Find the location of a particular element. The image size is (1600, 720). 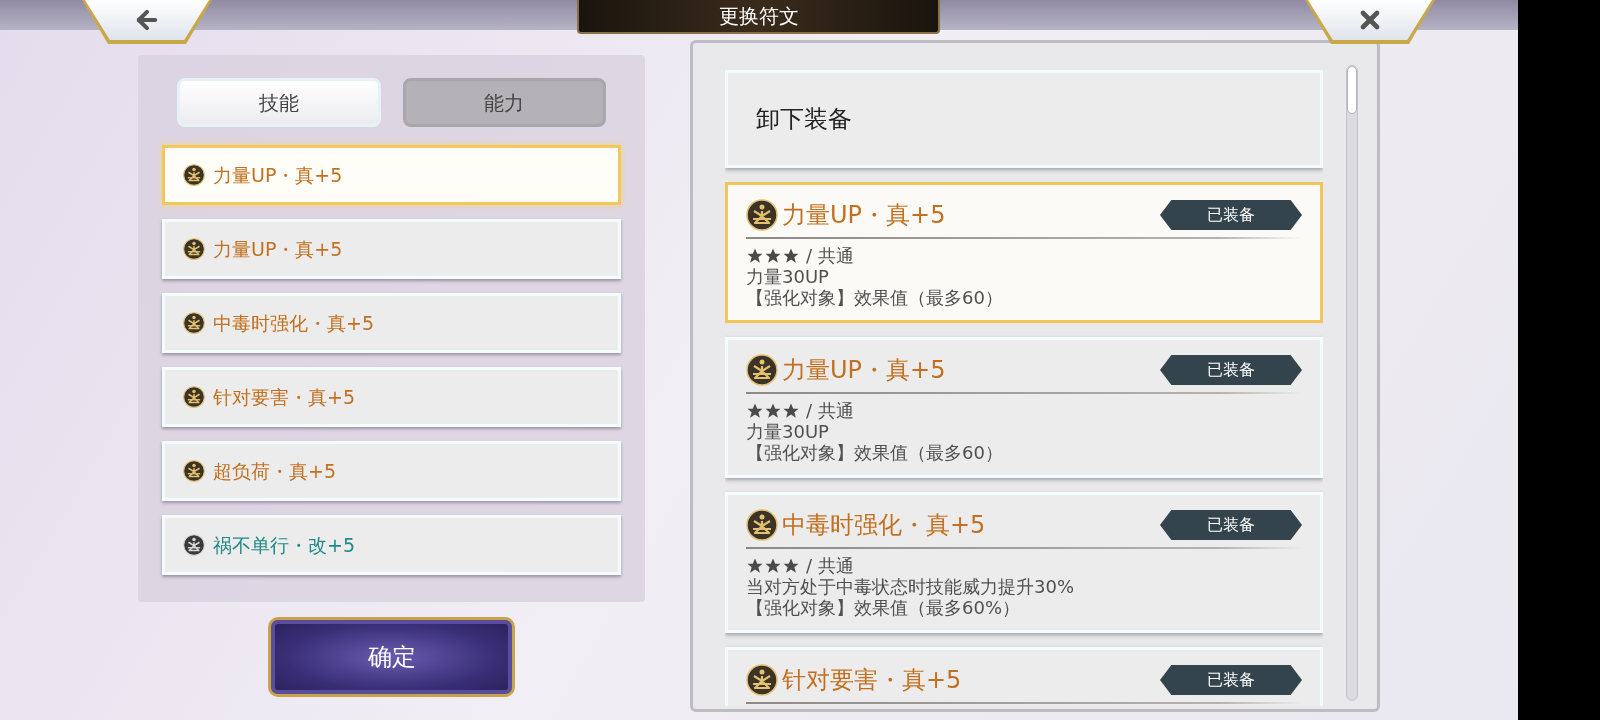

rune-list-item: 力量UP・真+5 is located at coordinates (391, 175).